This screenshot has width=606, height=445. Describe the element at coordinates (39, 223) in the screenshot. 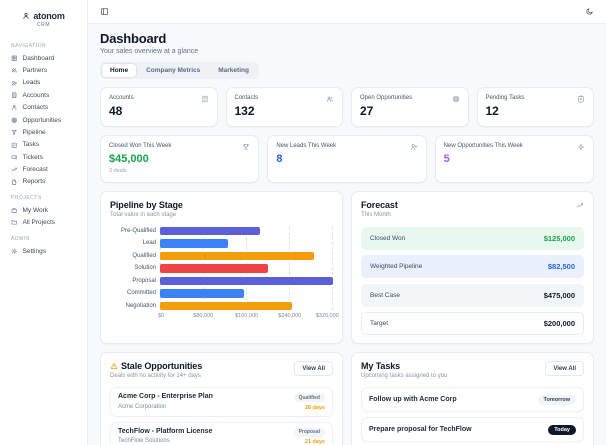

I see `sidebar-item-label: All Projects` at that location.